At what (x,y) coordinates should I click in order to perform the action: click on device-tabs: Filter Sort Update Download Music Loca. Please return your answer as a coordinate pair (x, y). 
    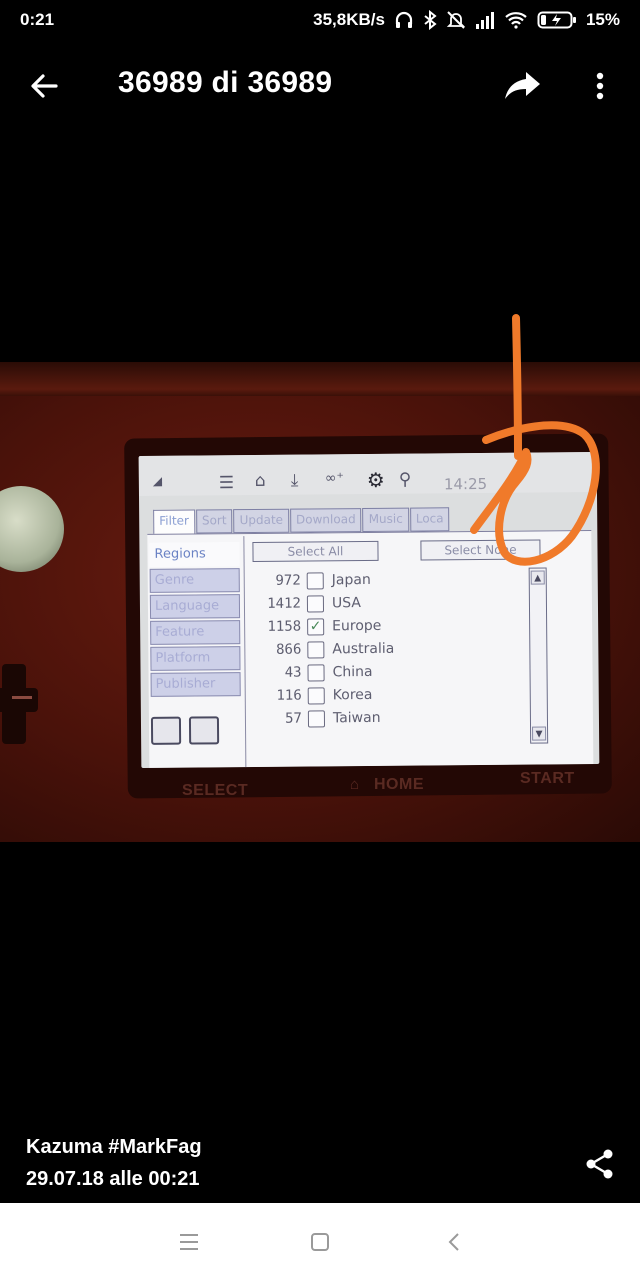
    Looking at the image, I should click on (302, 522).